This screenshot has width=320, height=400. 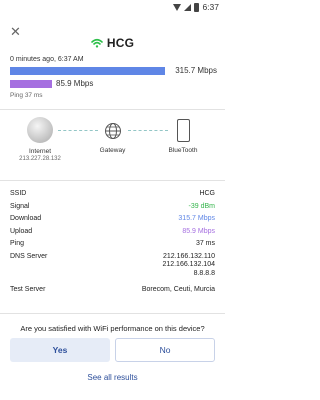 What do you see at coordinates (113, 131) in the screenshot?
I see `gateway-icon` at bounding box center [113, 131].